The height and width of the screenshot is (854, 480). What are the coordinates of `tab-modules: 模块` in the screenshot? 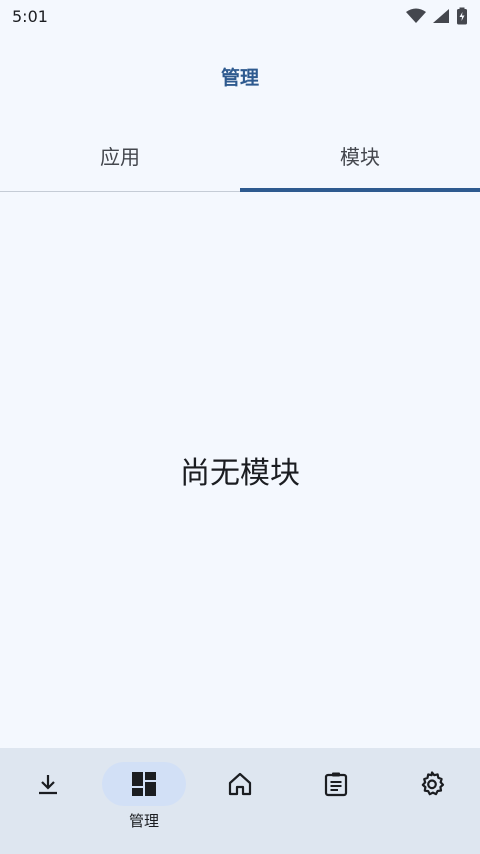 It's located at (360, 156).